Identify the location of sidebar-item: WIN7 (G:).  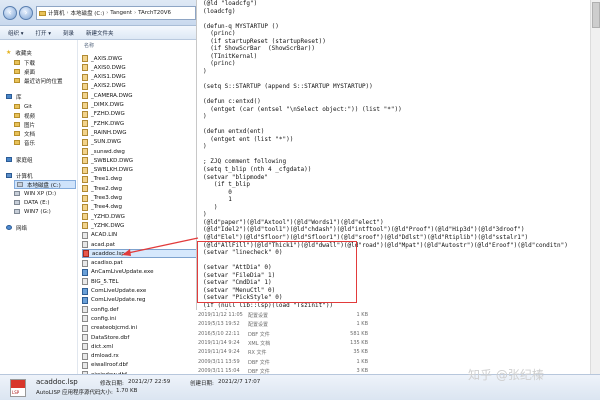
(32, 211).